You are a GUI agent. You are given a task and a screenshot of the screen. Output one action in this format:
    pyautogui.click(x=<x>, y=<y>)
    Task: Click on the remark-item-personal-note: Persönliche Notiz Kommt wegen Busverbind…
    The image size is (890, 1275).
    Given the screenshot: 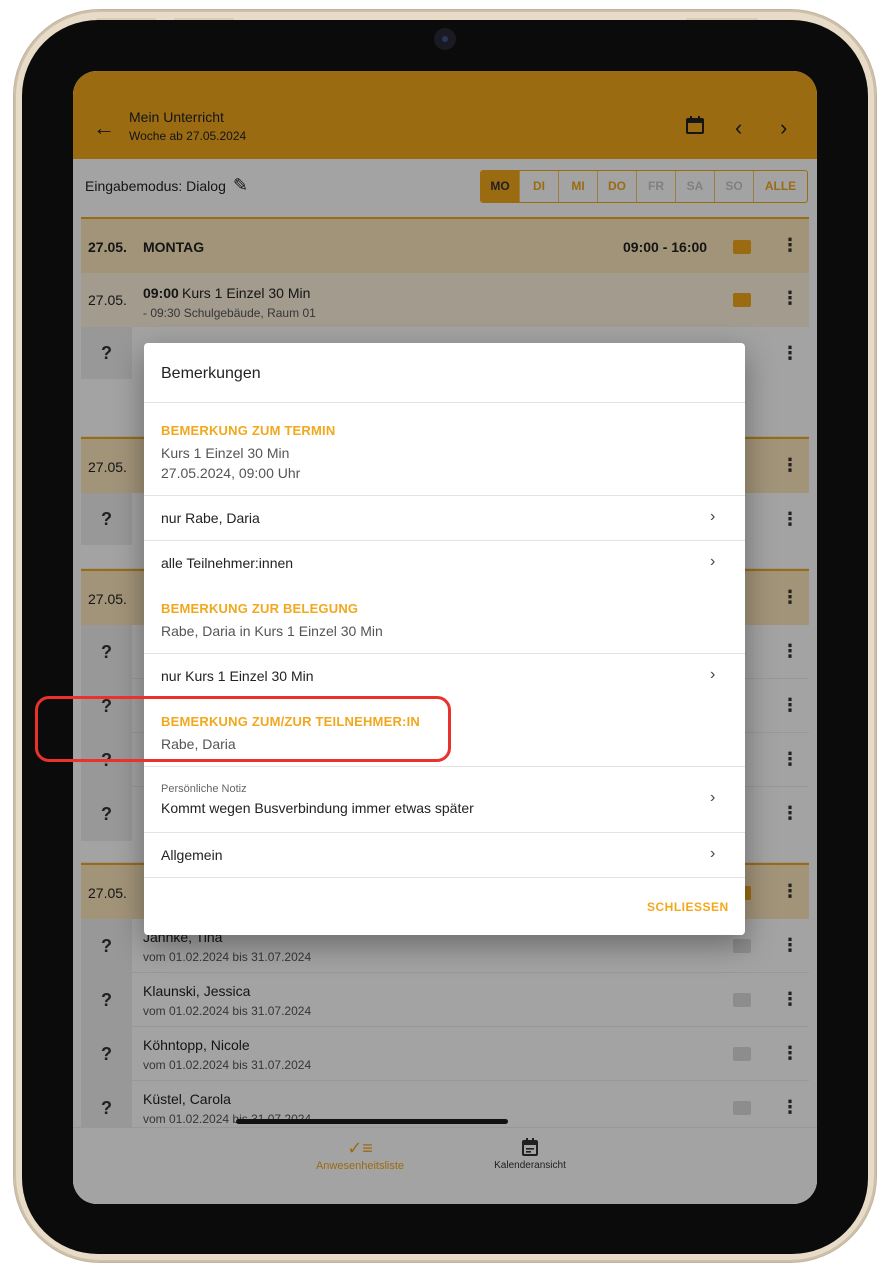 What is the action you would take?
    pyautogui.click(x=444, y=799)
    